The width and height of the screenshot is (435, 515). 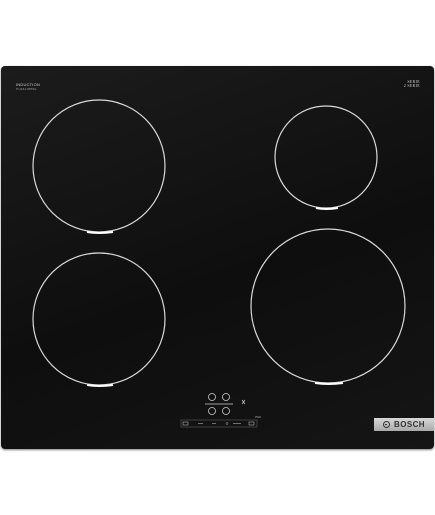 I want to click on bosch-logo: BOSCH, so click(x=404, y=424).